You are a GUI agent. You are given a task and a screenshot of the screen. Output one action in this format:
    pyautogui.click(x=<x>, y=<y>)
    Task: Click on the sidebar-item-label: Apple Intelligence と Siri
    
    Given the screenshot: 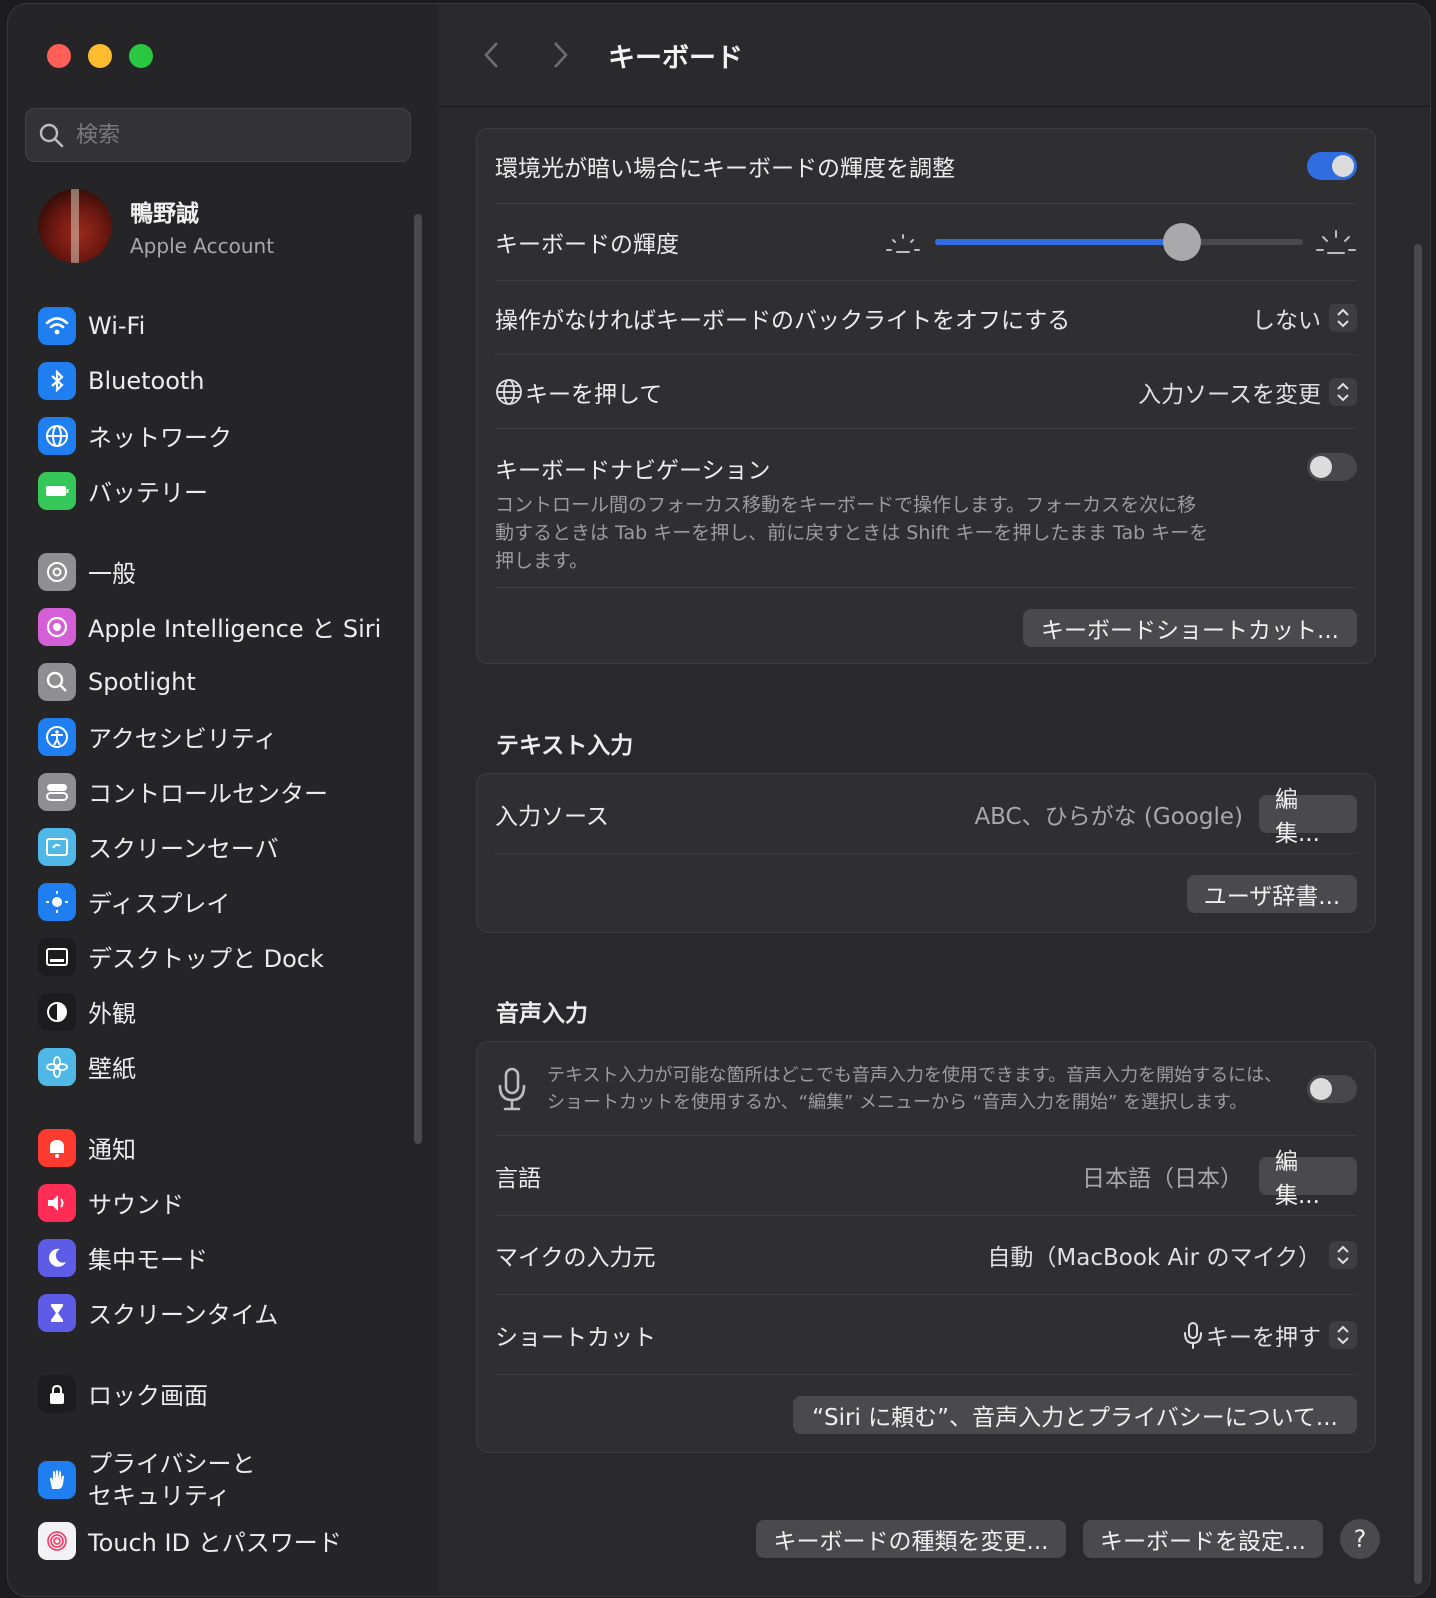 What is the action you would take?
    pyautogui.click(x=235, y=629)
    